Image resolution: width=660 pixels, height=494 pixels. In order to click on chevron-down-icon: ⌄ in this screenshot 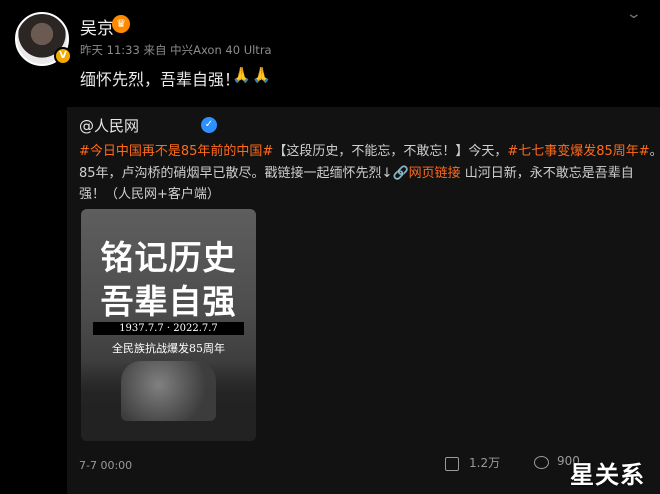, I will do `click(634, 14)`.